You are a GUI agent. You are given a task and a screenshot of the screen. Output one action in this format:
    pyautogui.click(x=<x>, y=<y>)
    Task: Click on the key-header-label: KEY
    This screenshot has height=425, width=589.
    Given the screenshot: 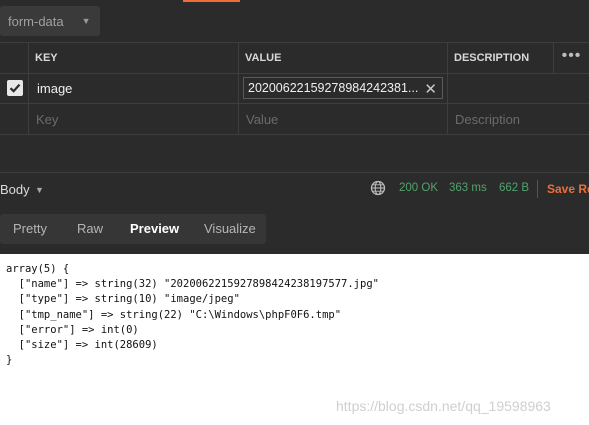 What is the action you would take?
    pyautogui.click(x=46, y=58)
    